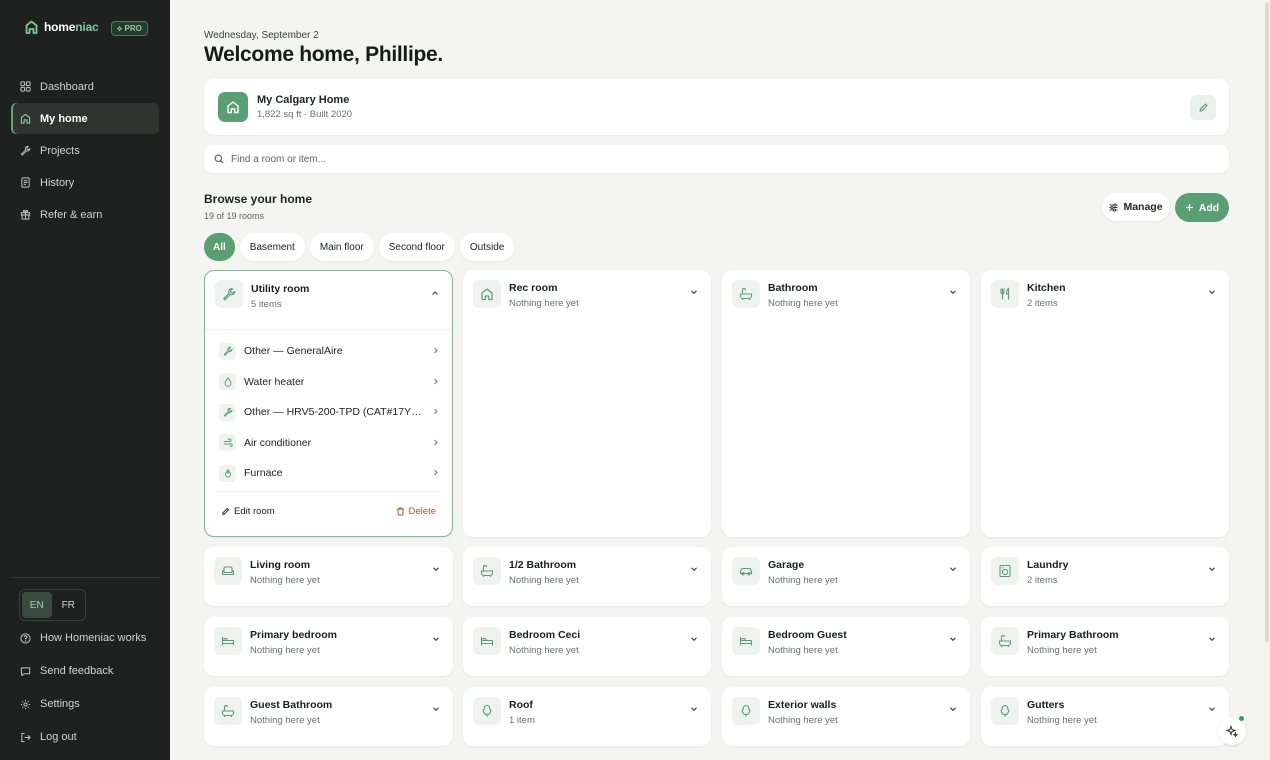 This screenshot has width=1270, height=760. I want to click on item-label: Other — HRV5-200-TPD (CAT#17YWXXXX), so click(333, 412).